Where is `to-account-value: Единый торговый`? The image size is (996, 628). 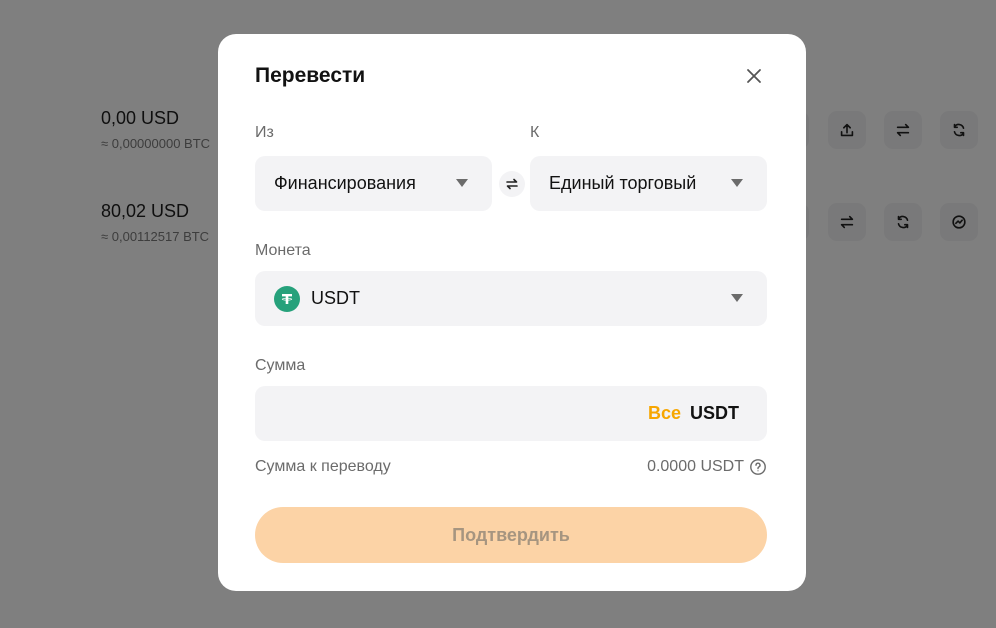
to-account-value: Единый торговый is located at coordinates (623, 183).